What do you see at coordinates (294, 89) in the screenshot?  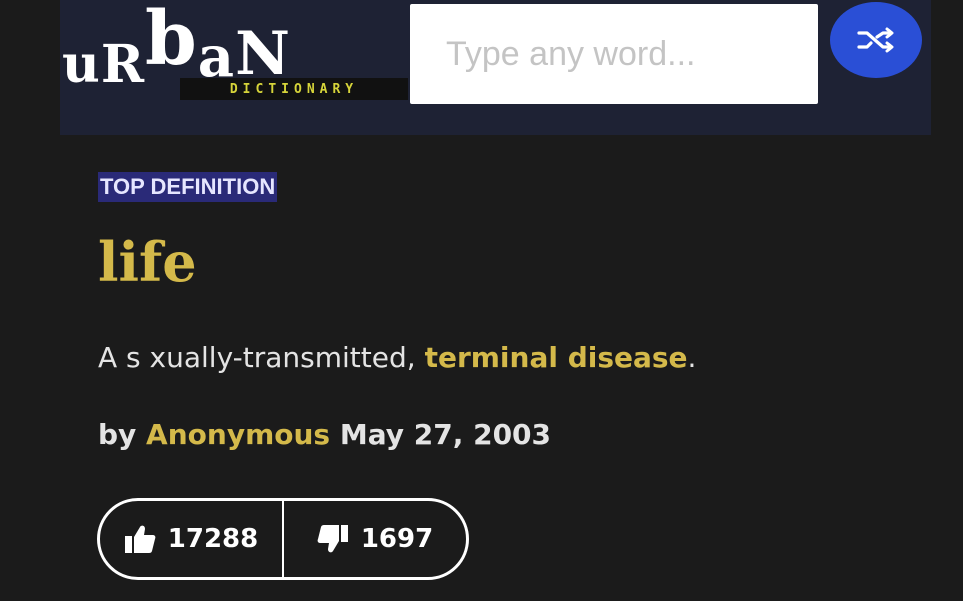 I see `logo-subtitle: DICTIONARY` at bounding box center [294, 89].